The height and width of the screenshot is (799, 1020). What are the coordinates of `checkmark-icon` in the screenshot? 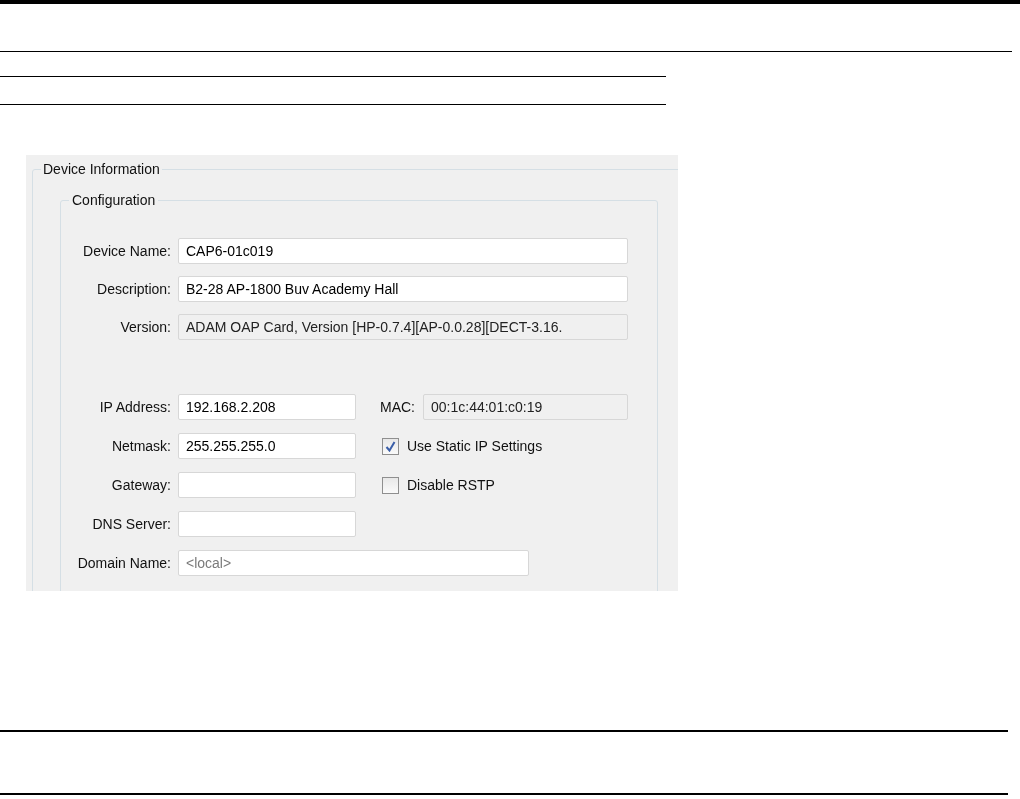 It's located at (390, 446).